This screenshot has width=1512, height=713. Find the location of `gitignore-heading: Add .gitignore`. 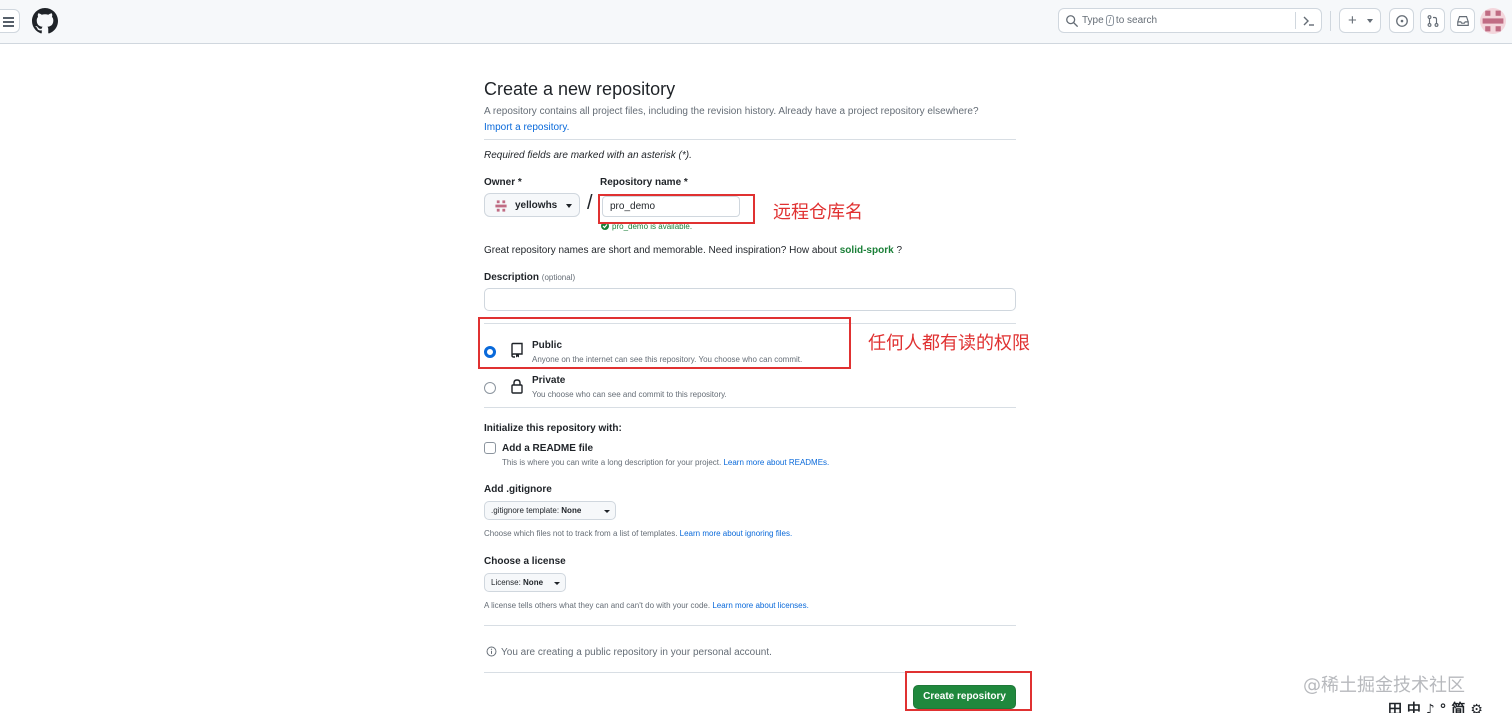

gitignore-heading: Add .gitignore is located at coordinates (518, 489).